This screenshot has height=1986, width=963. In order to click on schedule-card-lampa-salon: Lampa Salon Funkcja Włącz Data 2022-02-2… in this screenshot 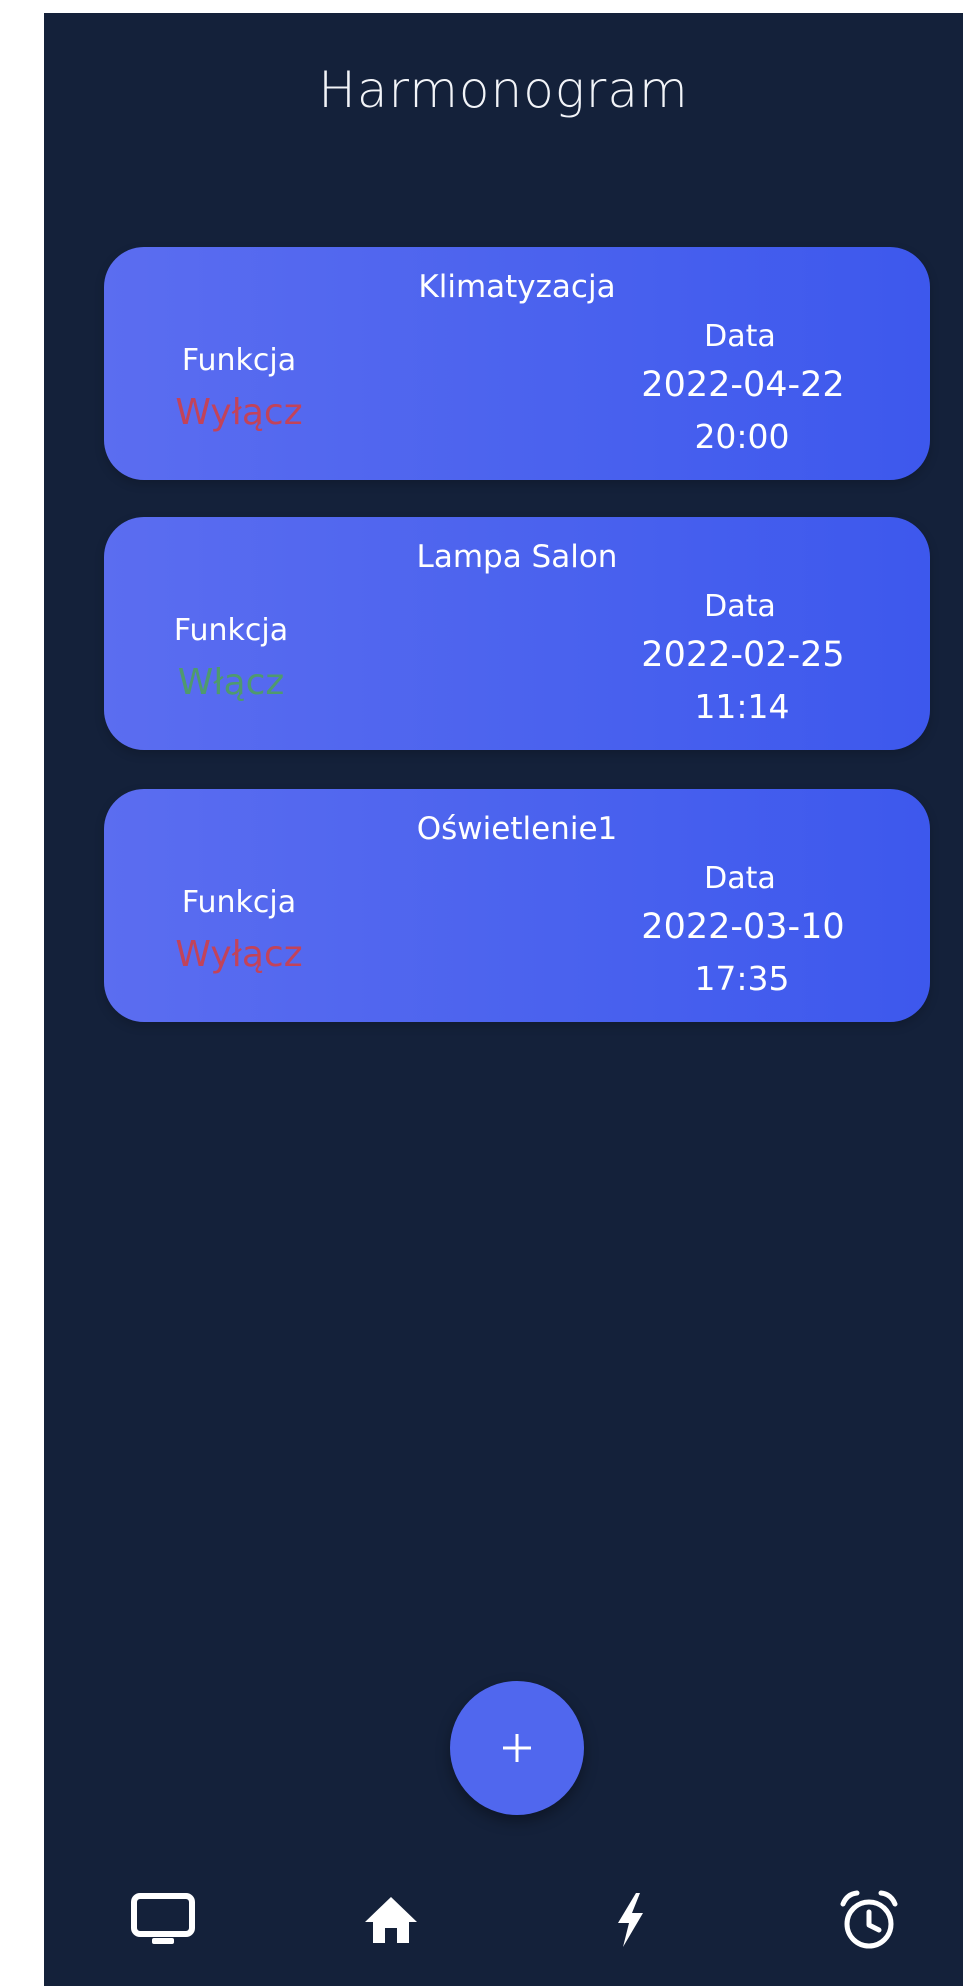, I will do `click(517, 633)`.